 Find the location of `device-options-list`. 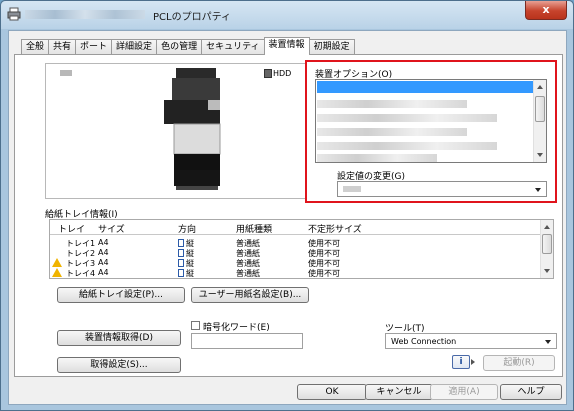

device-options-list is located at coordinates (431, 121).